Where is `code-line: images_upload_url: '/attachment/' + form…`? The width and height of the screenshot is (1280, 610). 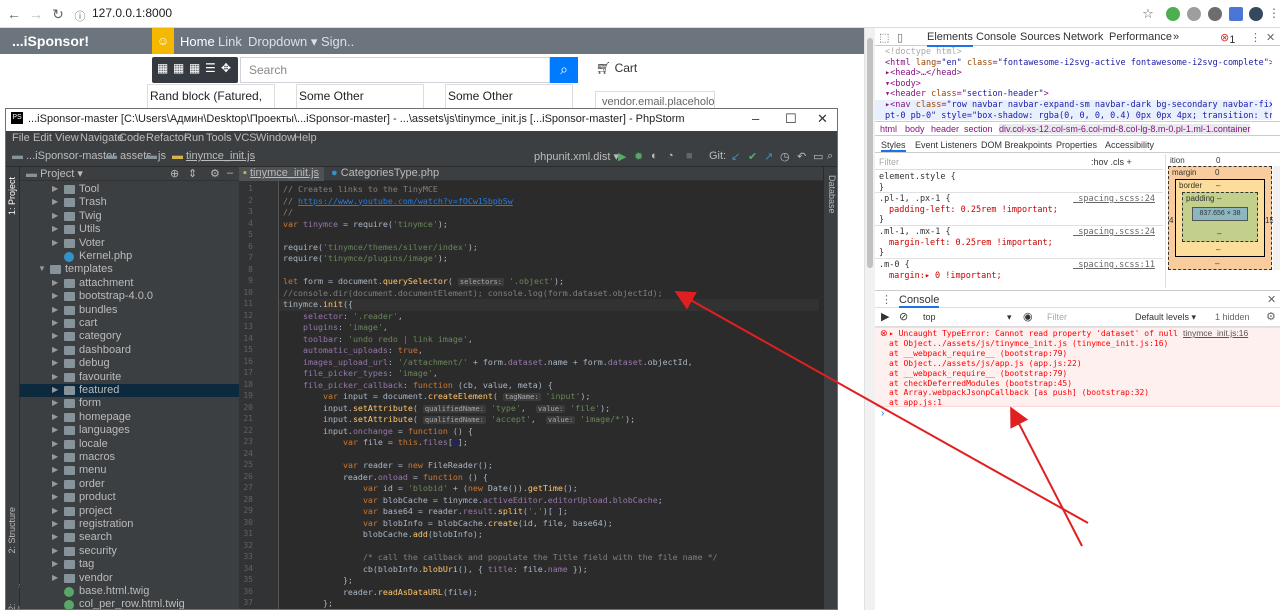
code-line: images_upload_url: '/attachment/' + form… is located at coordinates (488, 363).